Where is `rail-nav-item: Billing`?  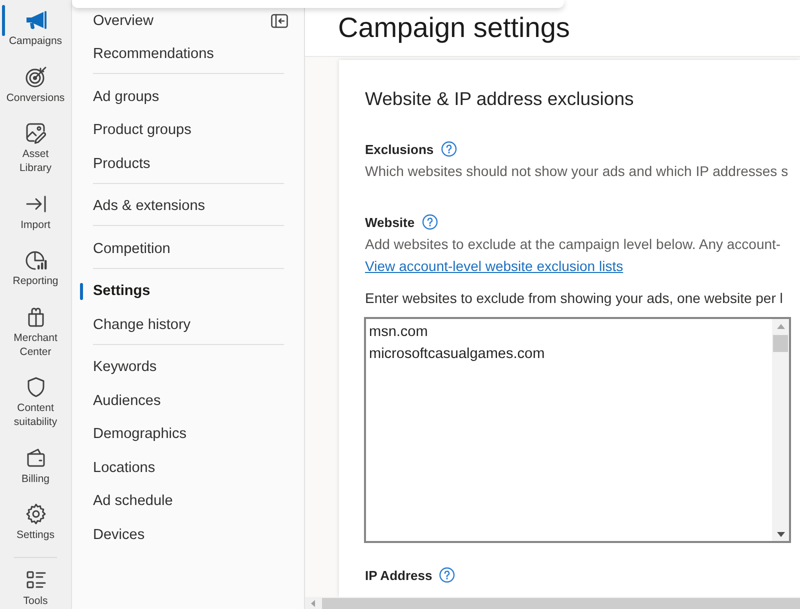
rail-nav-item: Billing is located at coordinates (35, 466).